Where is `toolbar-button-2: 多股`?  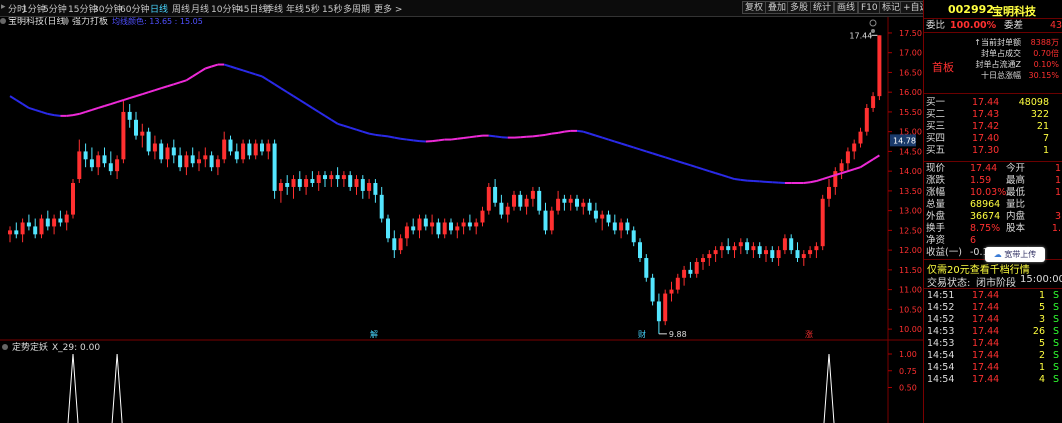
toolbar-button-2: 多股 is located at coordinates (799, 7).